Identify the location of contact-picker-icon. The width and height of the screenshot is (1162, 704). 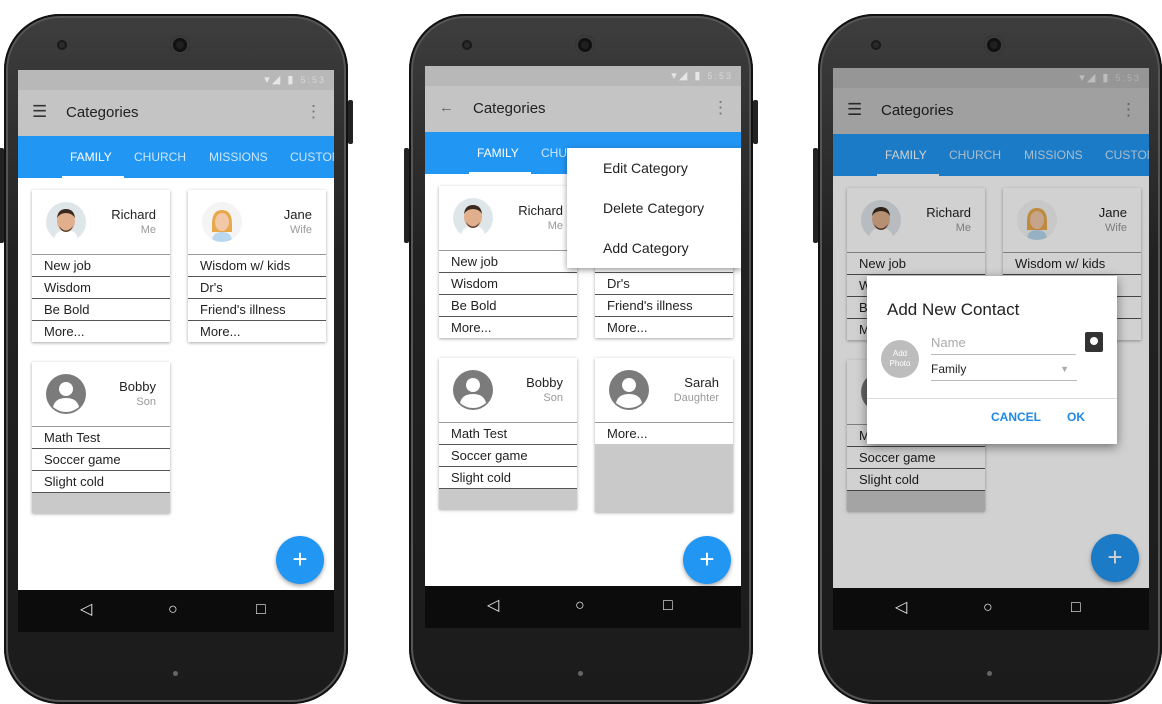
(1094, 342).